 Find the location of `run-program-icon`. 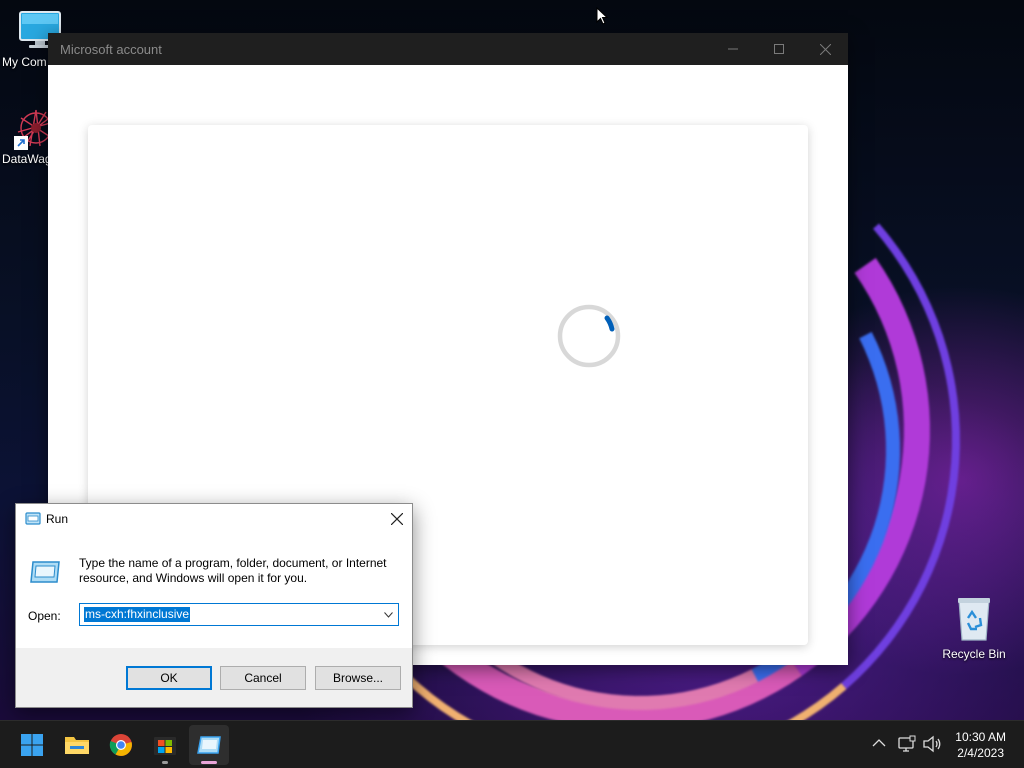

run-program-icon is located at coordinates (45, 574).